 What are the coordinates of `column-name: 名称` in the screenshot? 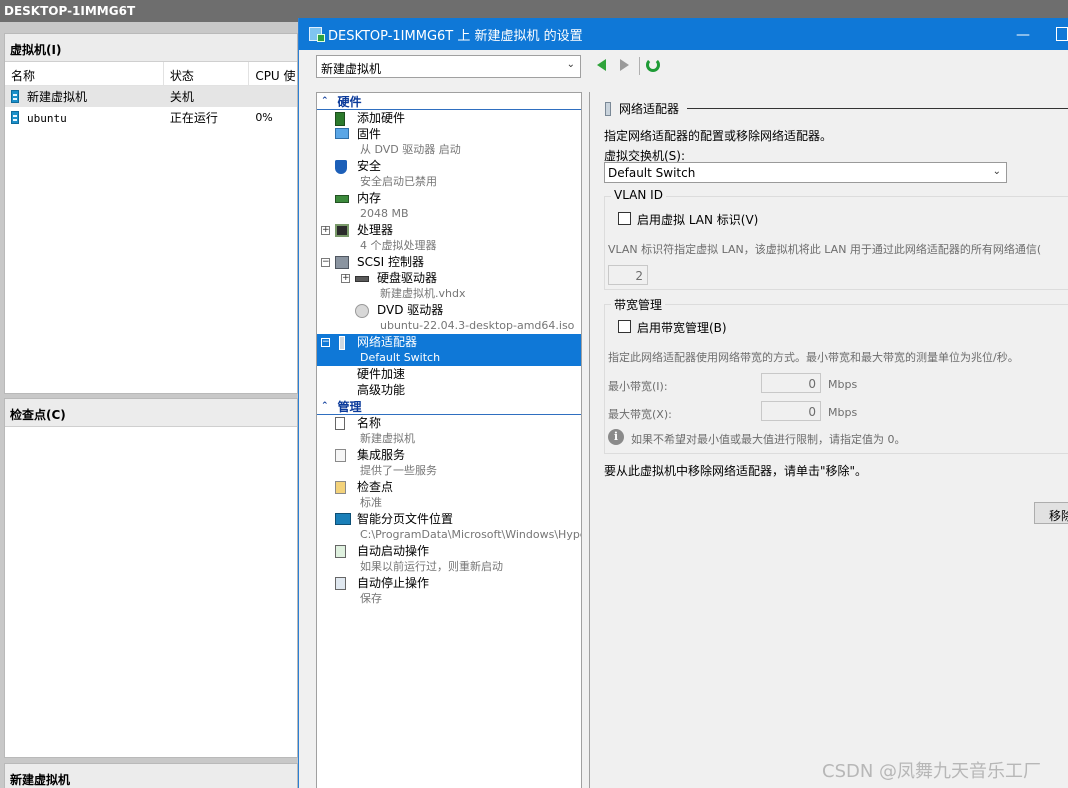 It's located at (84, 73).